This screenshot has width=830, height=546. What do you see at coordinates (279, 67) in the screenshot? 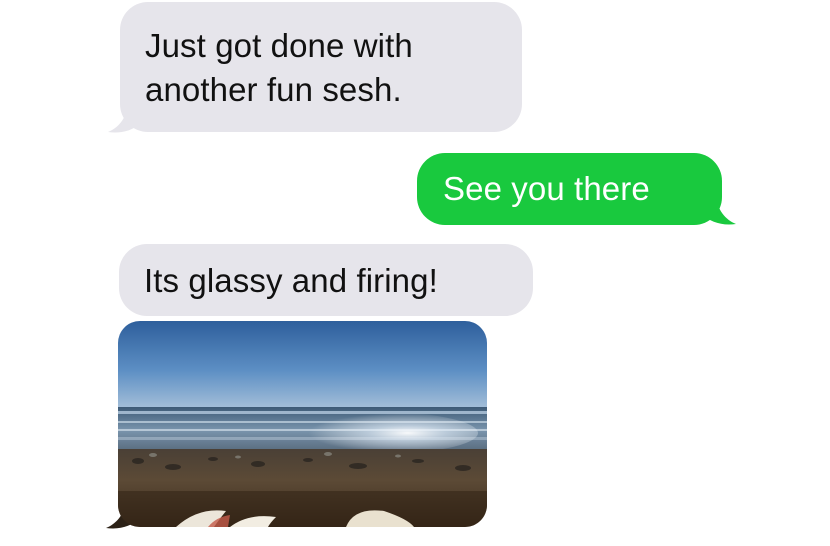
I see `message-text: Just got done with another fun sesh.` at bounding box center [279, 67].